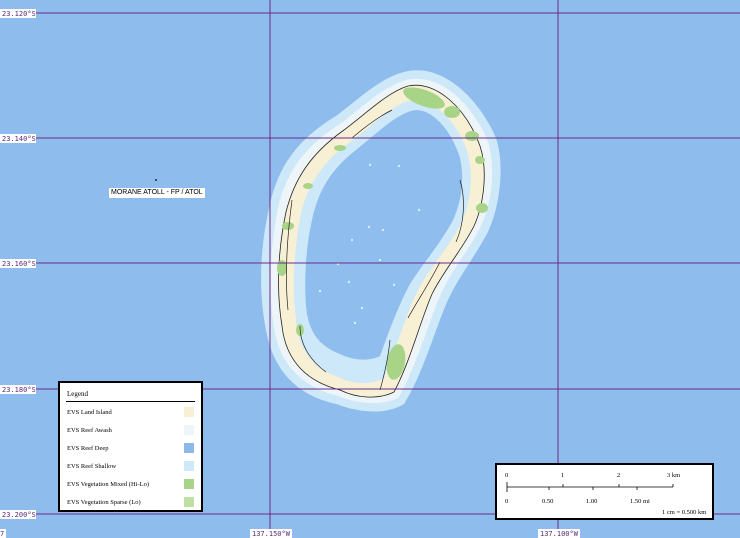 This screenshot has height=538, width=740. I want to click on legend-item-vegetation-mixed: EVS Vegetation Mixed (Hi-Lo), so click(132, 485).